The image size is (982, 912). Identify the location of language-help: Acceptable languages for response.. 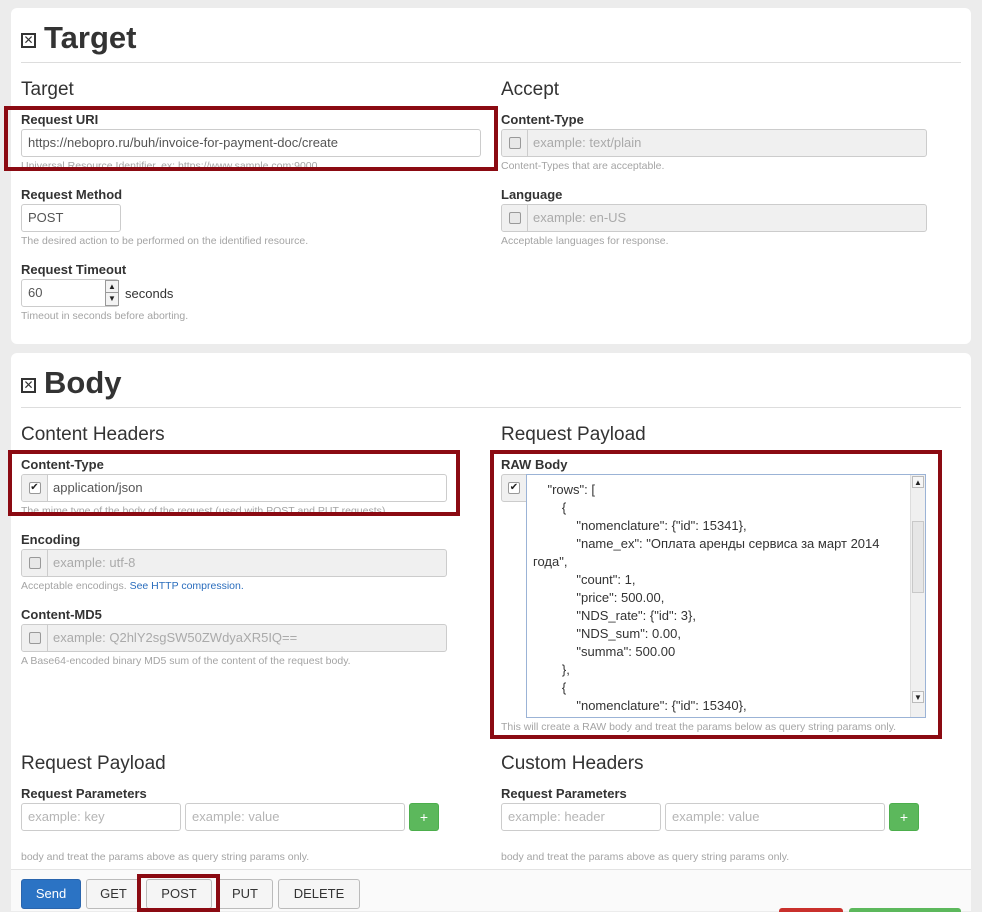
(585, 241).